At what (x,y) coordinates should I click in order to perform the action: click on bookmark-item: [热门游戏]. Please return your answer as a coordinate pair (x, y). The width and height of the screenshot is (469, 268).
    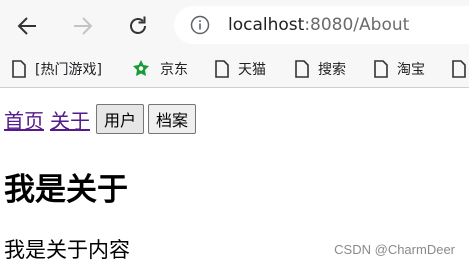
    Looking at the image, I should click on (57, 69).